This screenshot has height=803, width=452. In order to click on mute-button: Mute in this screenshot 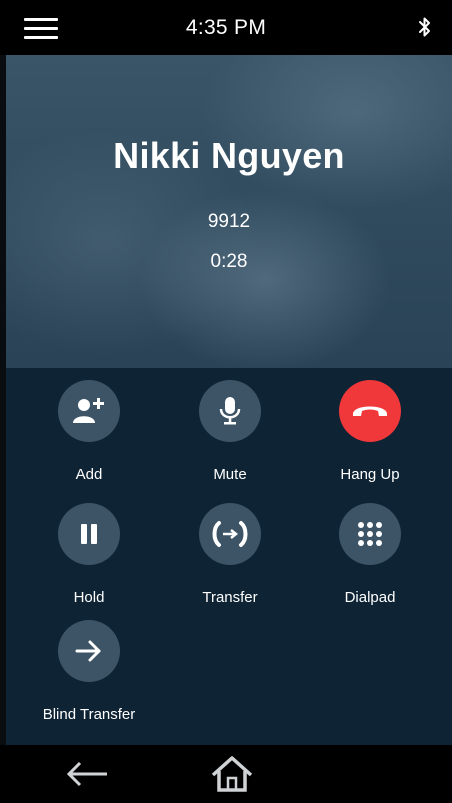, I will do `click(230, 431)`.